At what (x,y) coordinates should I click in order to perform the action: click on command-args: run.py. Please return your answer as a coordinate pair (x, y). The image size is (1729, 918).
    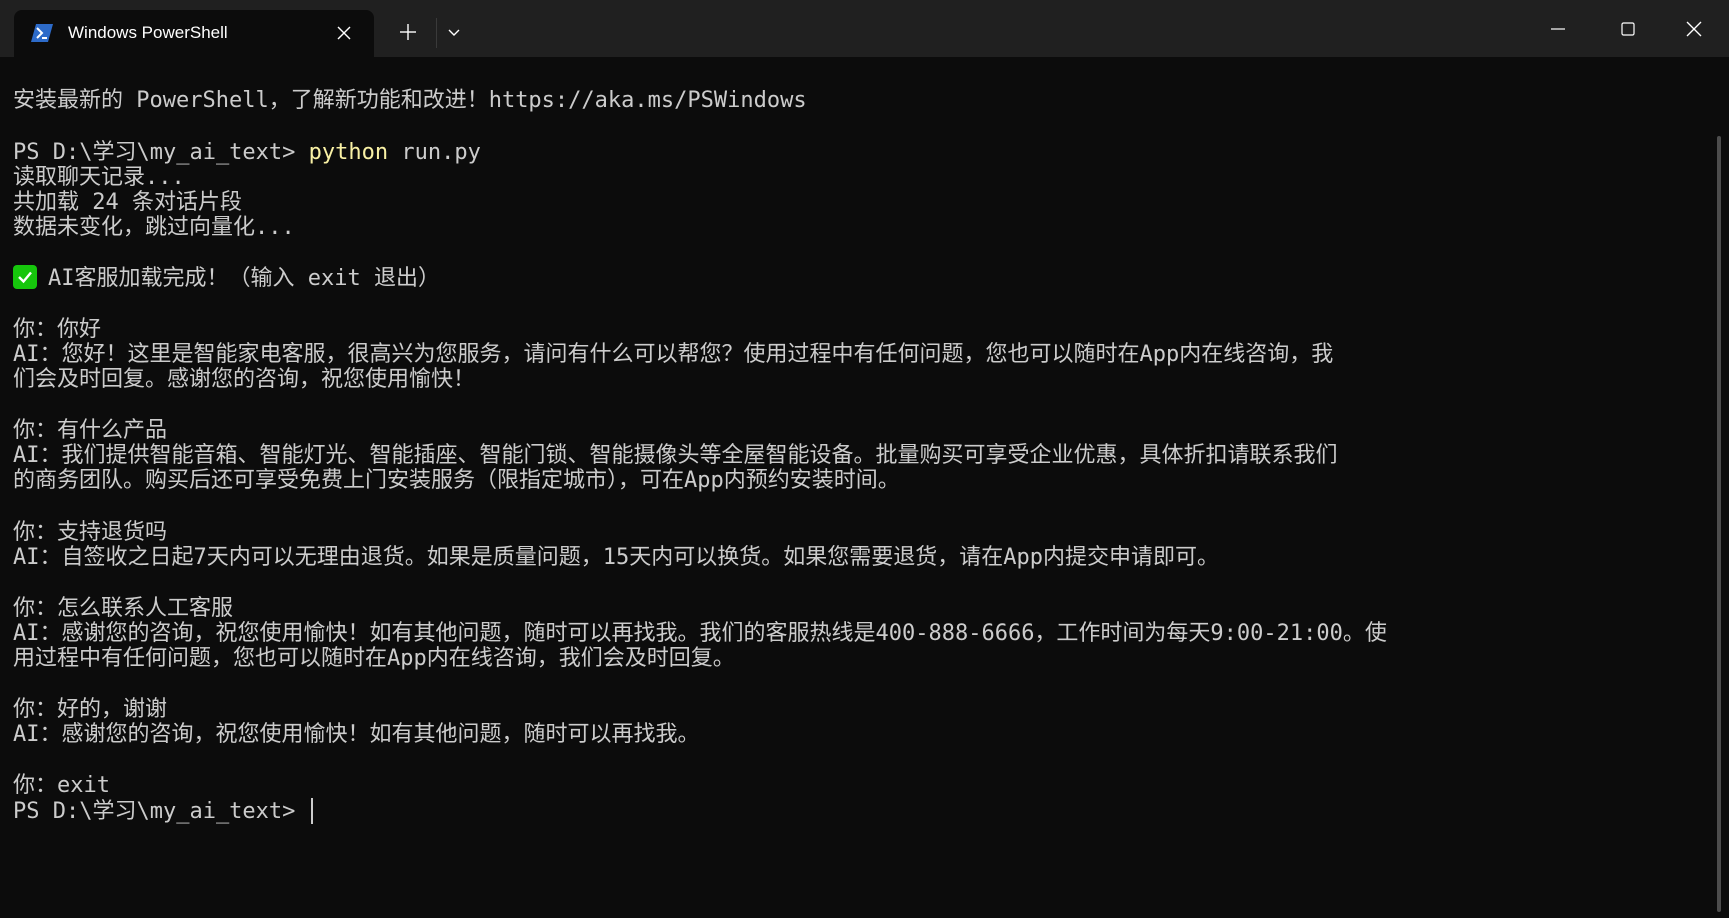
    Looking at the image, I should click on (434, 152).